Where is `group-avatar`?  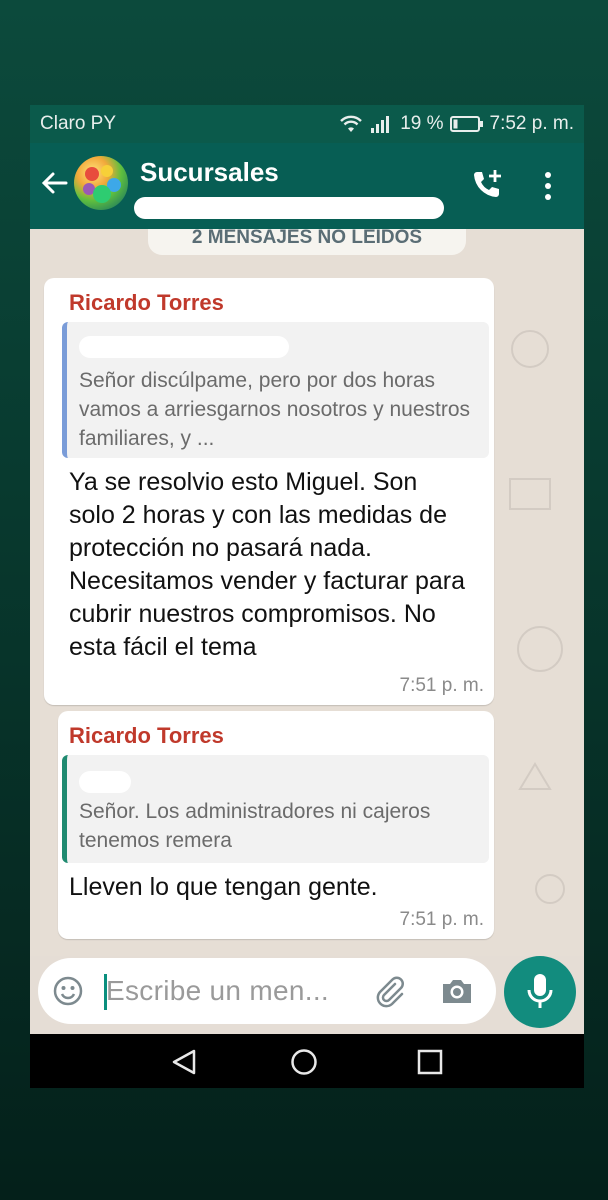 group-avatar is located at coordinates (101, 183).